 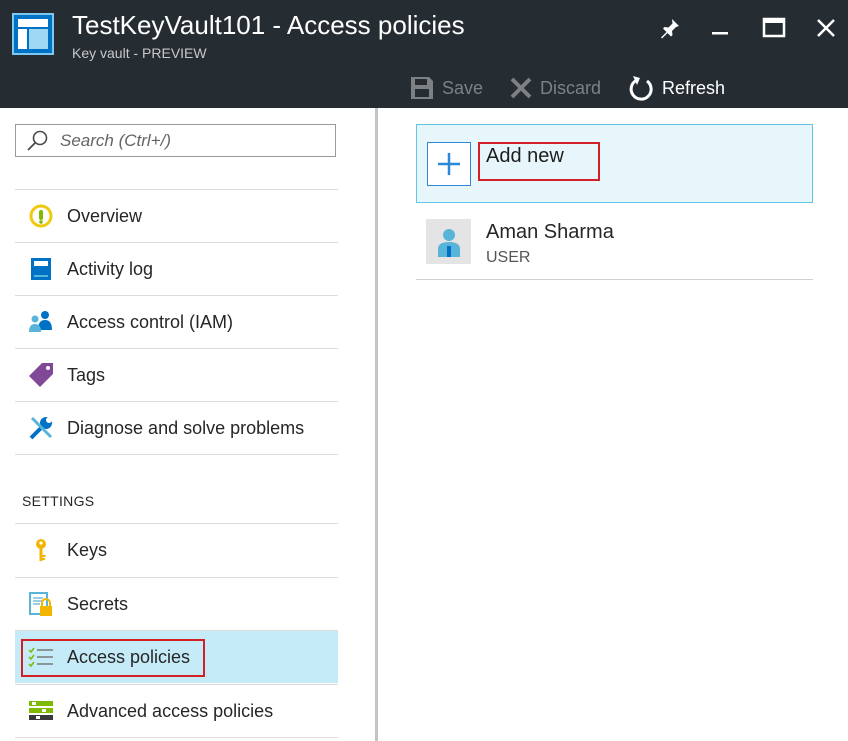 I want to click on search-box, so click(x=175, y=140).